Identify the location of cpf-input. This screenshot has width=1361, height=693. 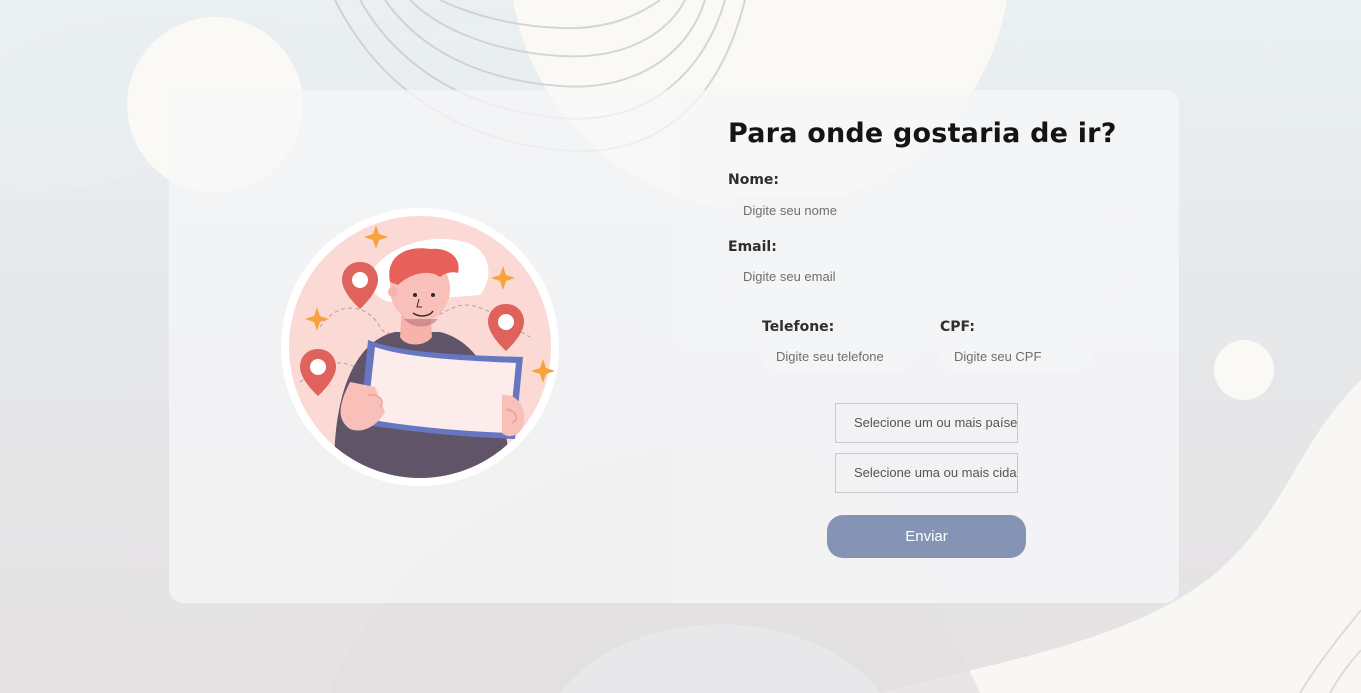
(1015, 356).